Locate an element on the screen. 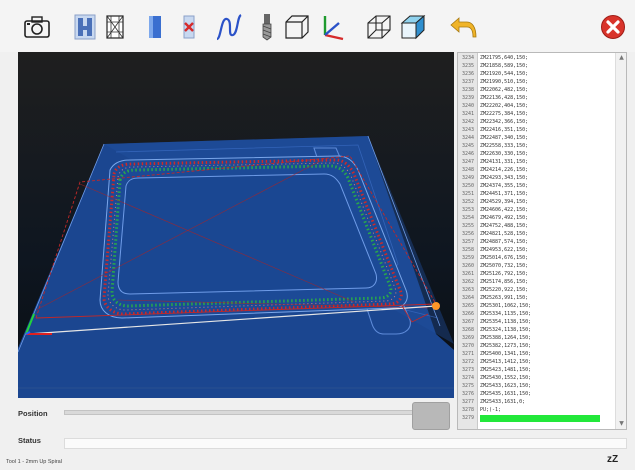  code-line: 3256 ZM24821,528,150; is located at coordinates (539, 234).